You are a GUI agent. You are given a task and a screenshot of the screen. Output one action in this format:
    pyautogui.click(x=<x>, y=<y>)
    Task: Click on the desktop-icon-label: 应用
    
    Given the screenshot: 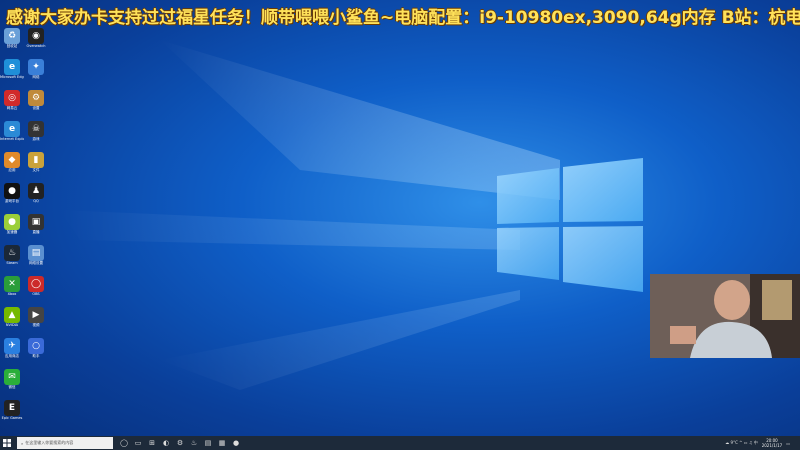 What is the action you would take?
    pyautogui.click(x=12, y=170)
    